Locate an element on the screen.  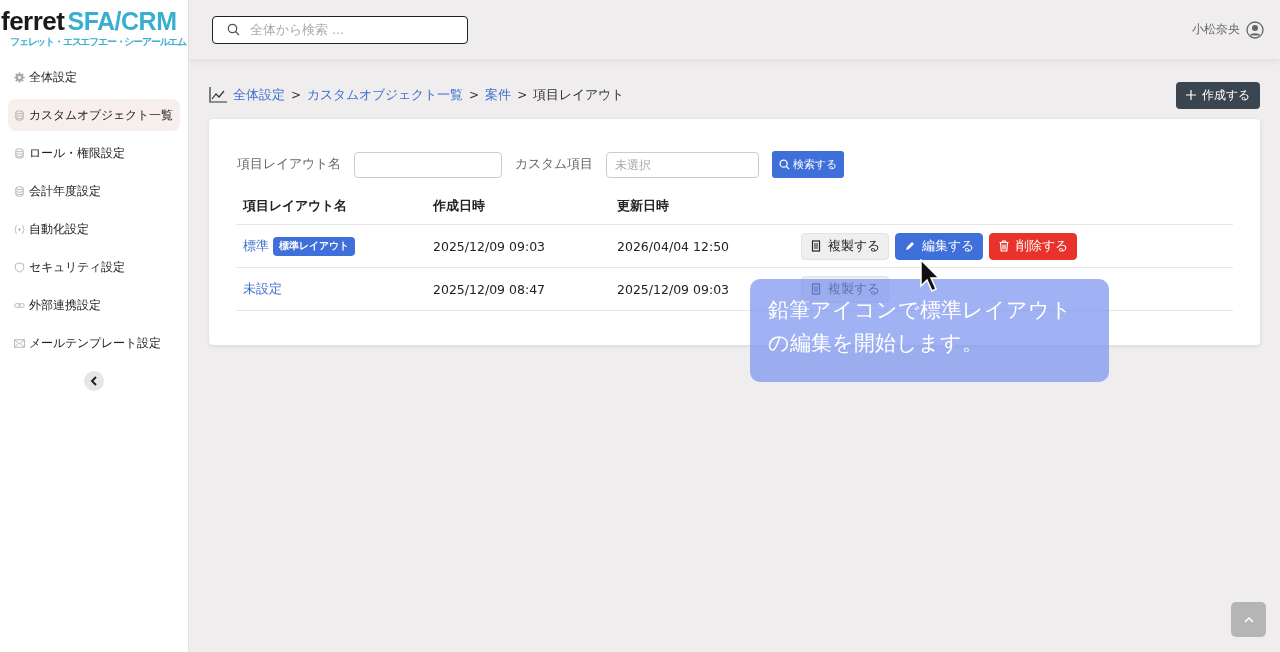
shield-icon is located at coordinates (19, 267).